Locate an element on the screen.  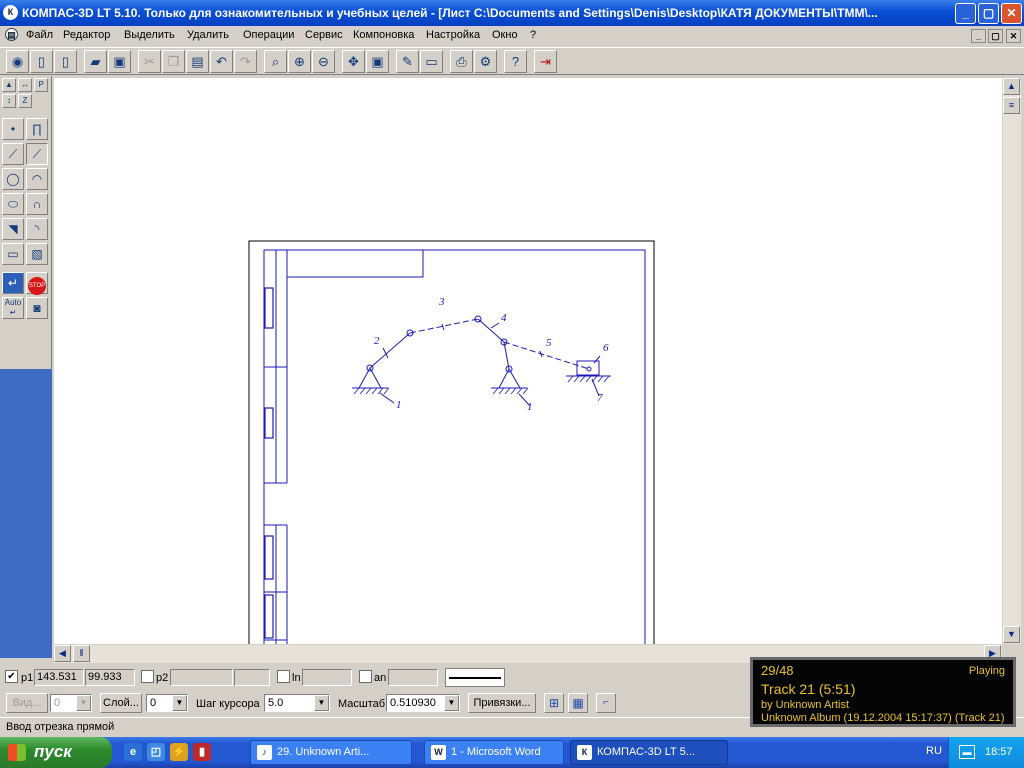
aux-line-tool-icon: ∏ is located at coordinates (37, 129).